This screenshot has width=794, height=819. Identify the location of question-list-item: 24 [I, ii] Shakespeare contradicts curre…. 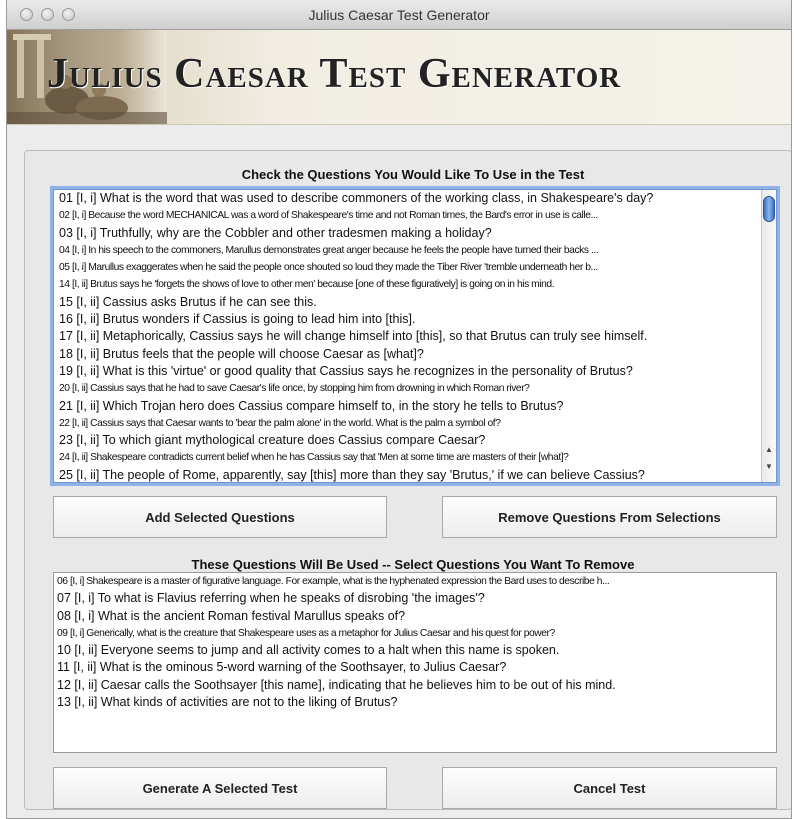
(407, 457).